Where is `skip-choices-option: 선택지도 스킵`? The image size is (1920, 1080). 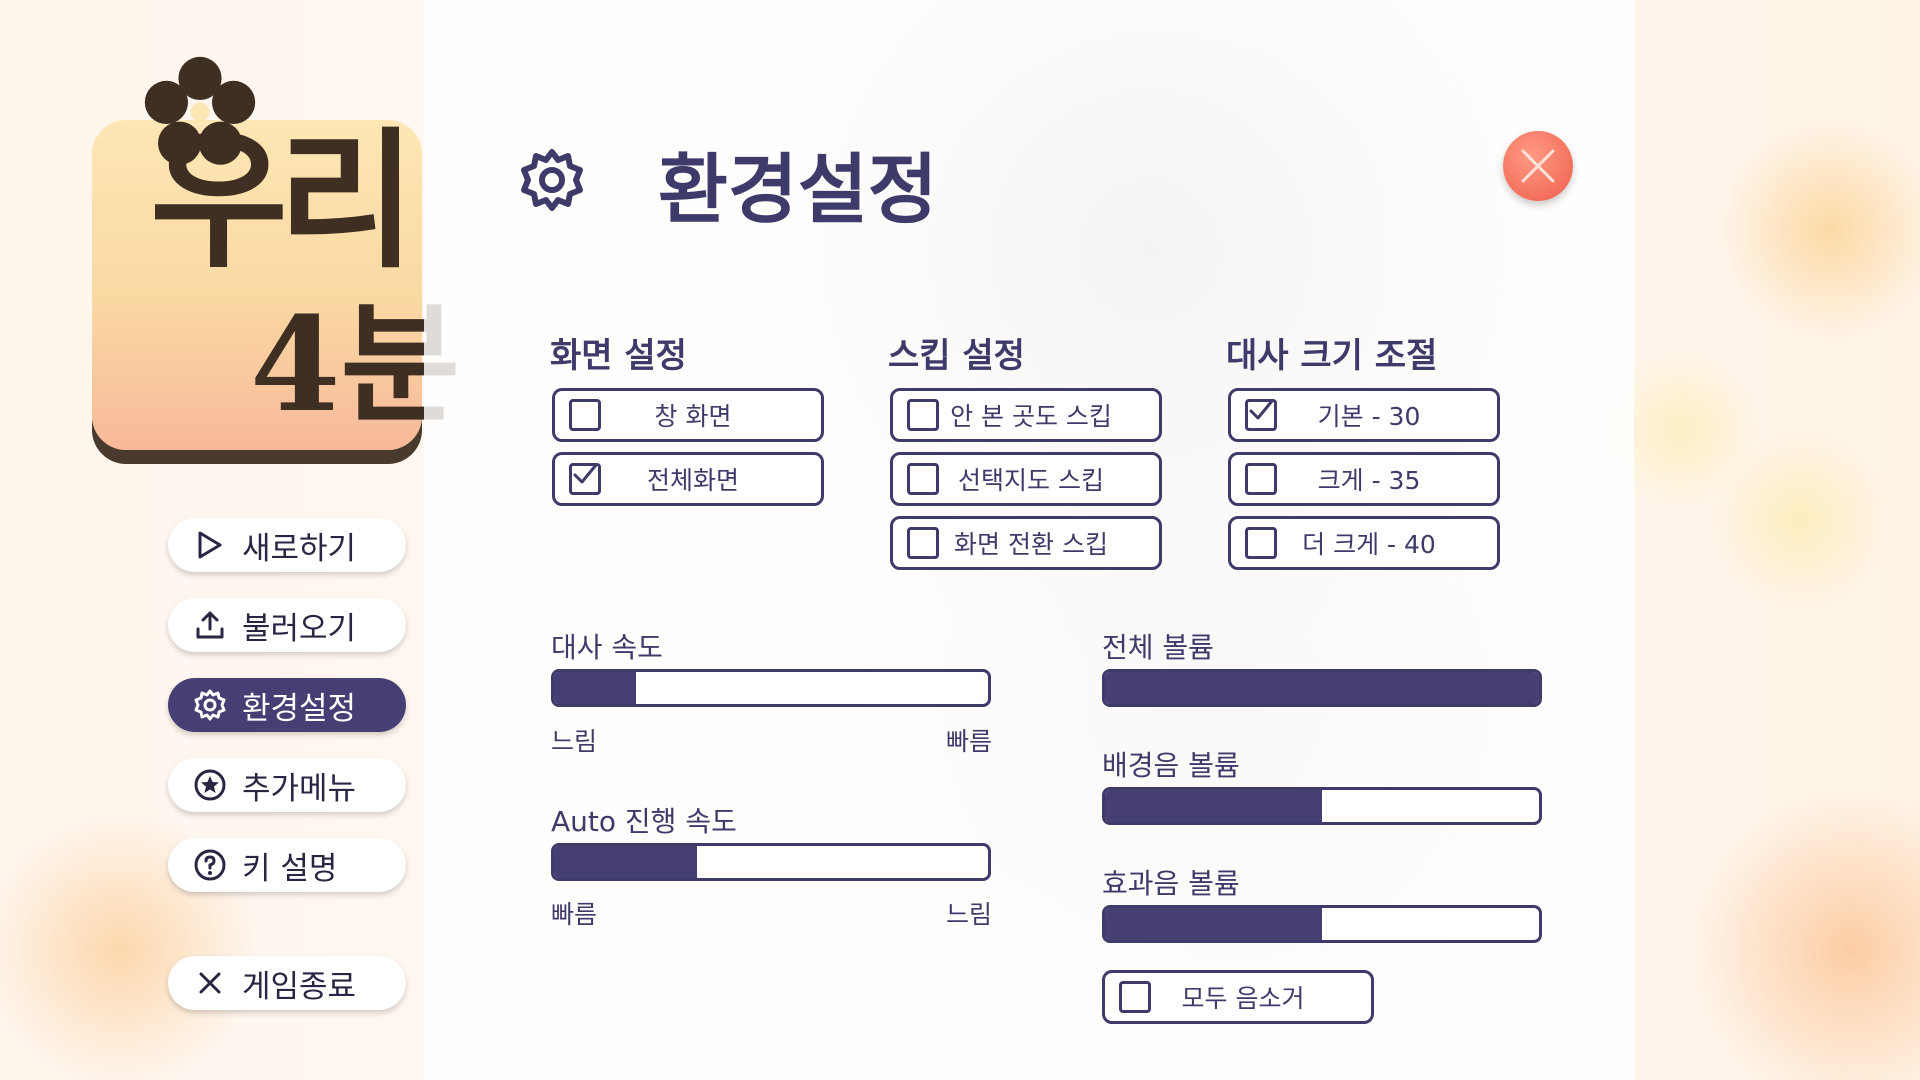 skip-choices-option: 선택지도 스킵 is located at coordinates (1026, 479).